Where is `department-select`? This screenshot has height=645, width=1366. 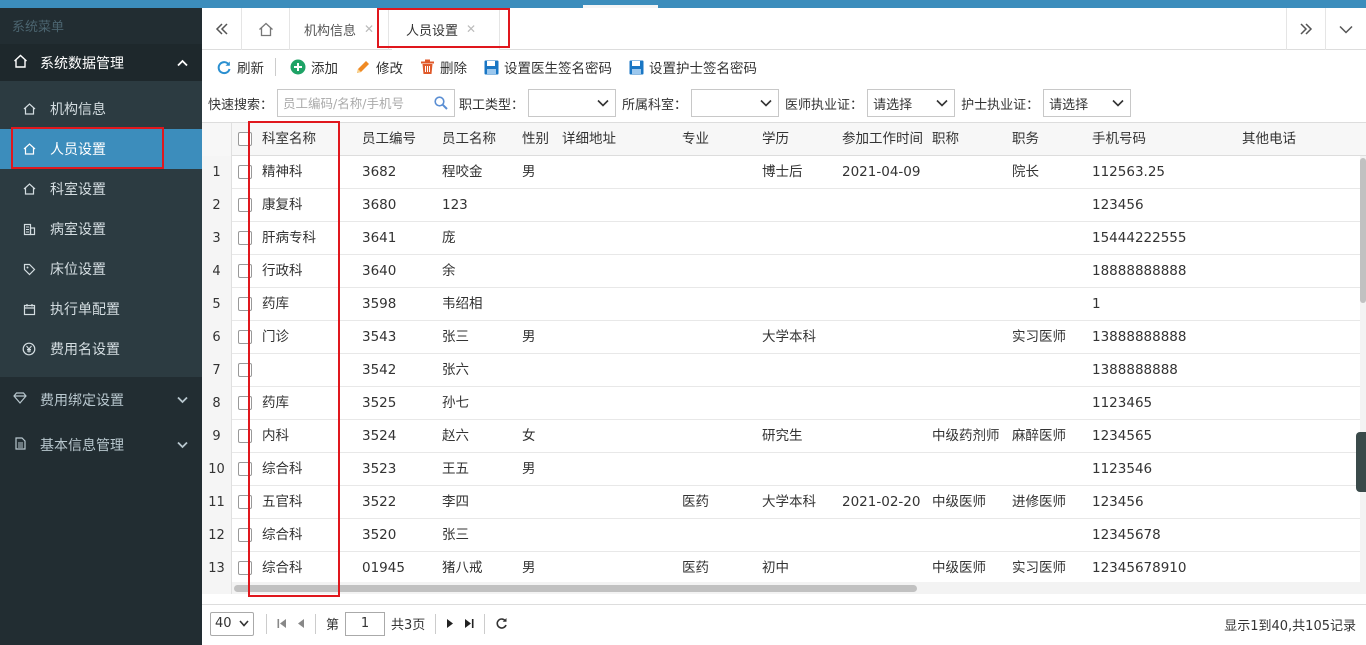
department-select is located at coordinates (735, 103).